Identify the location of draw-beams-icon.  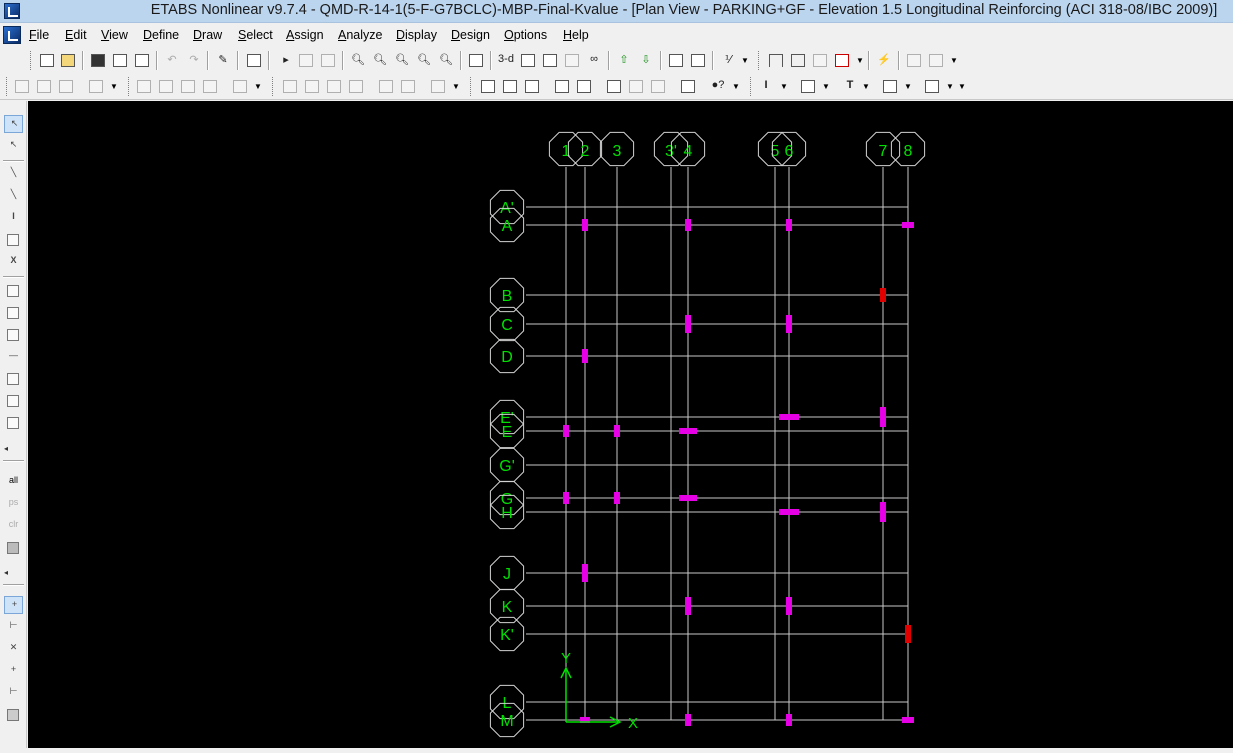
(13, 240).